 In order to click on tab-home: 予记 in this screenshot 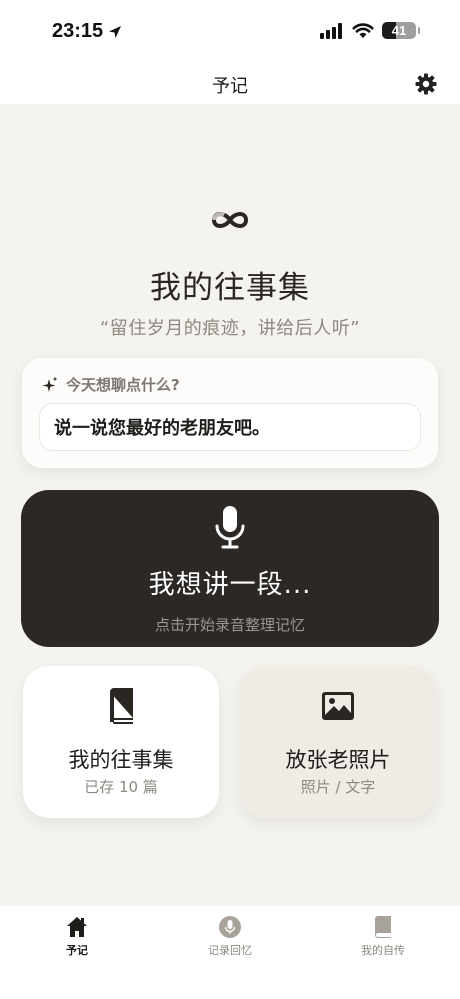, I will do `click(77, 937)`.